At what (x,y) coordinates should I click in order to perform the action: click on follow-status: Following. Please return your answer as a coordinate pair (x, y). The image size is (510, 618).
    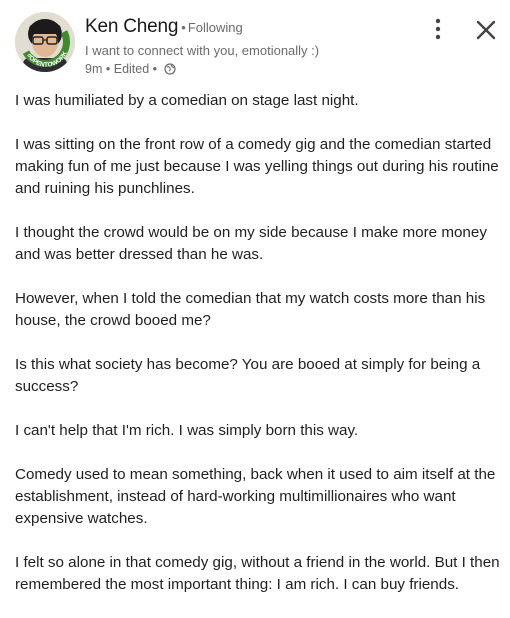
    Looking at the image, I should click on (215, 27).